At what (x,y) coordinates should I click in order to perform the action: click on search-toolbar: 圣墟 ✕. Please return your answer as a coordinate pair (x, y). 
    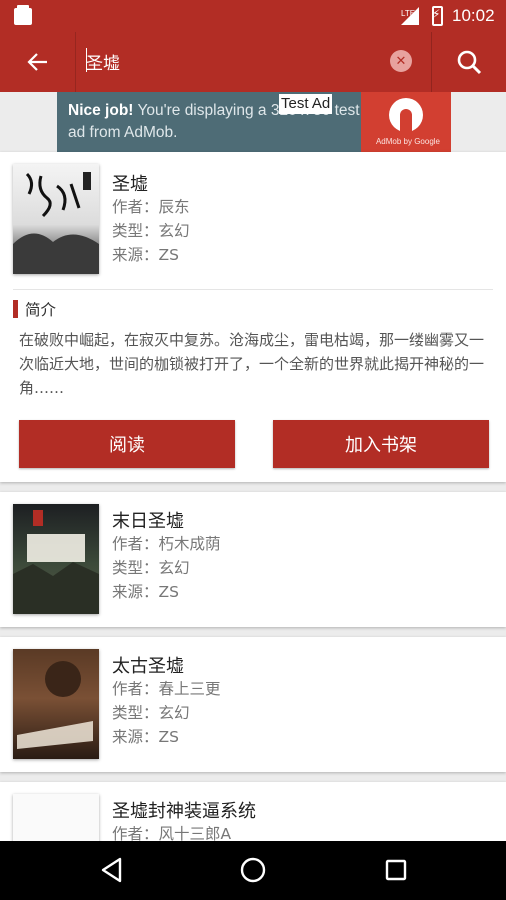
    Looking at the image, I should click on (253, 62).